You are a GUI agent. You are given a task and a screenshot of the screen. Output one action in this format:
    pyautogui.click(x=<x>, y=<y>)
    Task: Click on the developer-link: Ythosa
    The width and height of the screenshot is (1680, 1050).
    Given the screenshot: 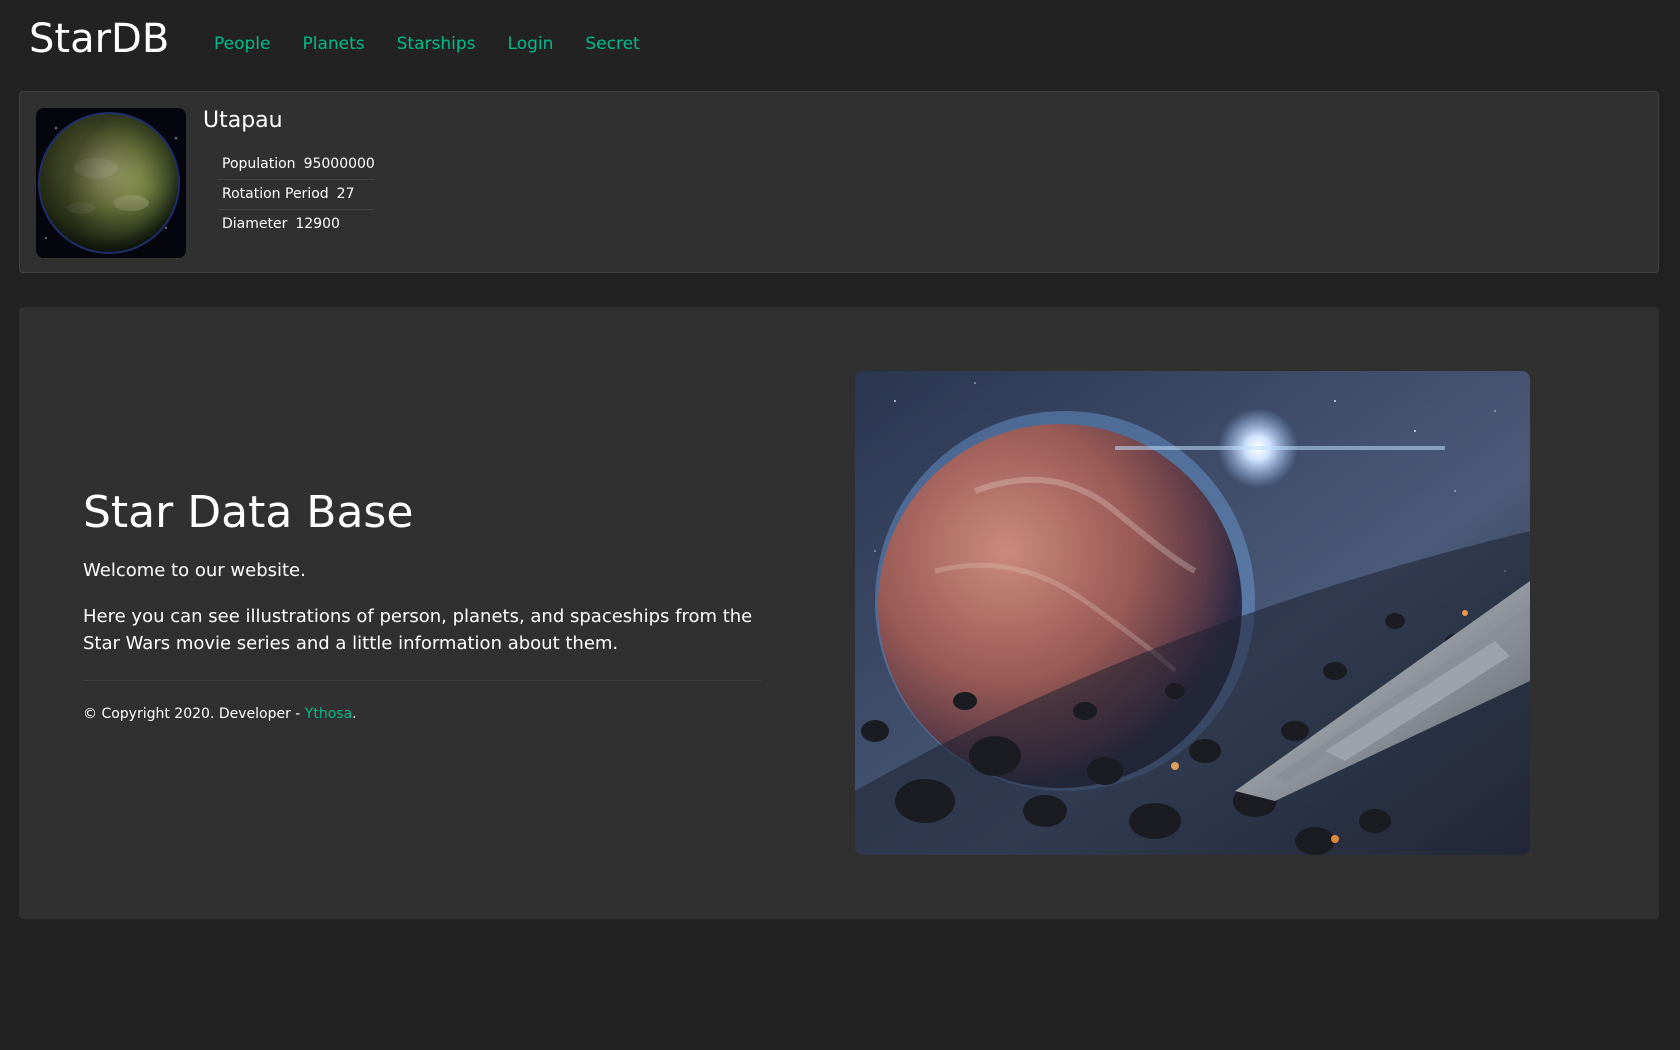 What is the action you would take?
    pyautogui.click(x=328, y=714)
    